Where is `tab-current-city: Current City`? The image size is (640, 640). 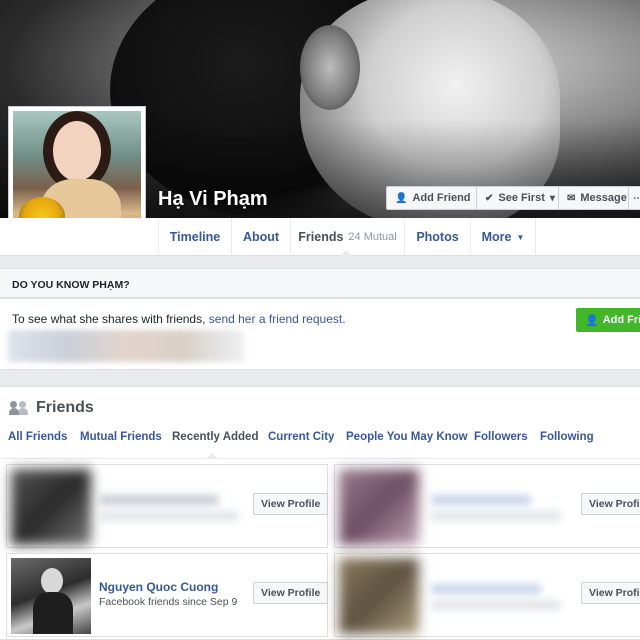
tab-current-city: Current City is located at coordinates (301, 437).